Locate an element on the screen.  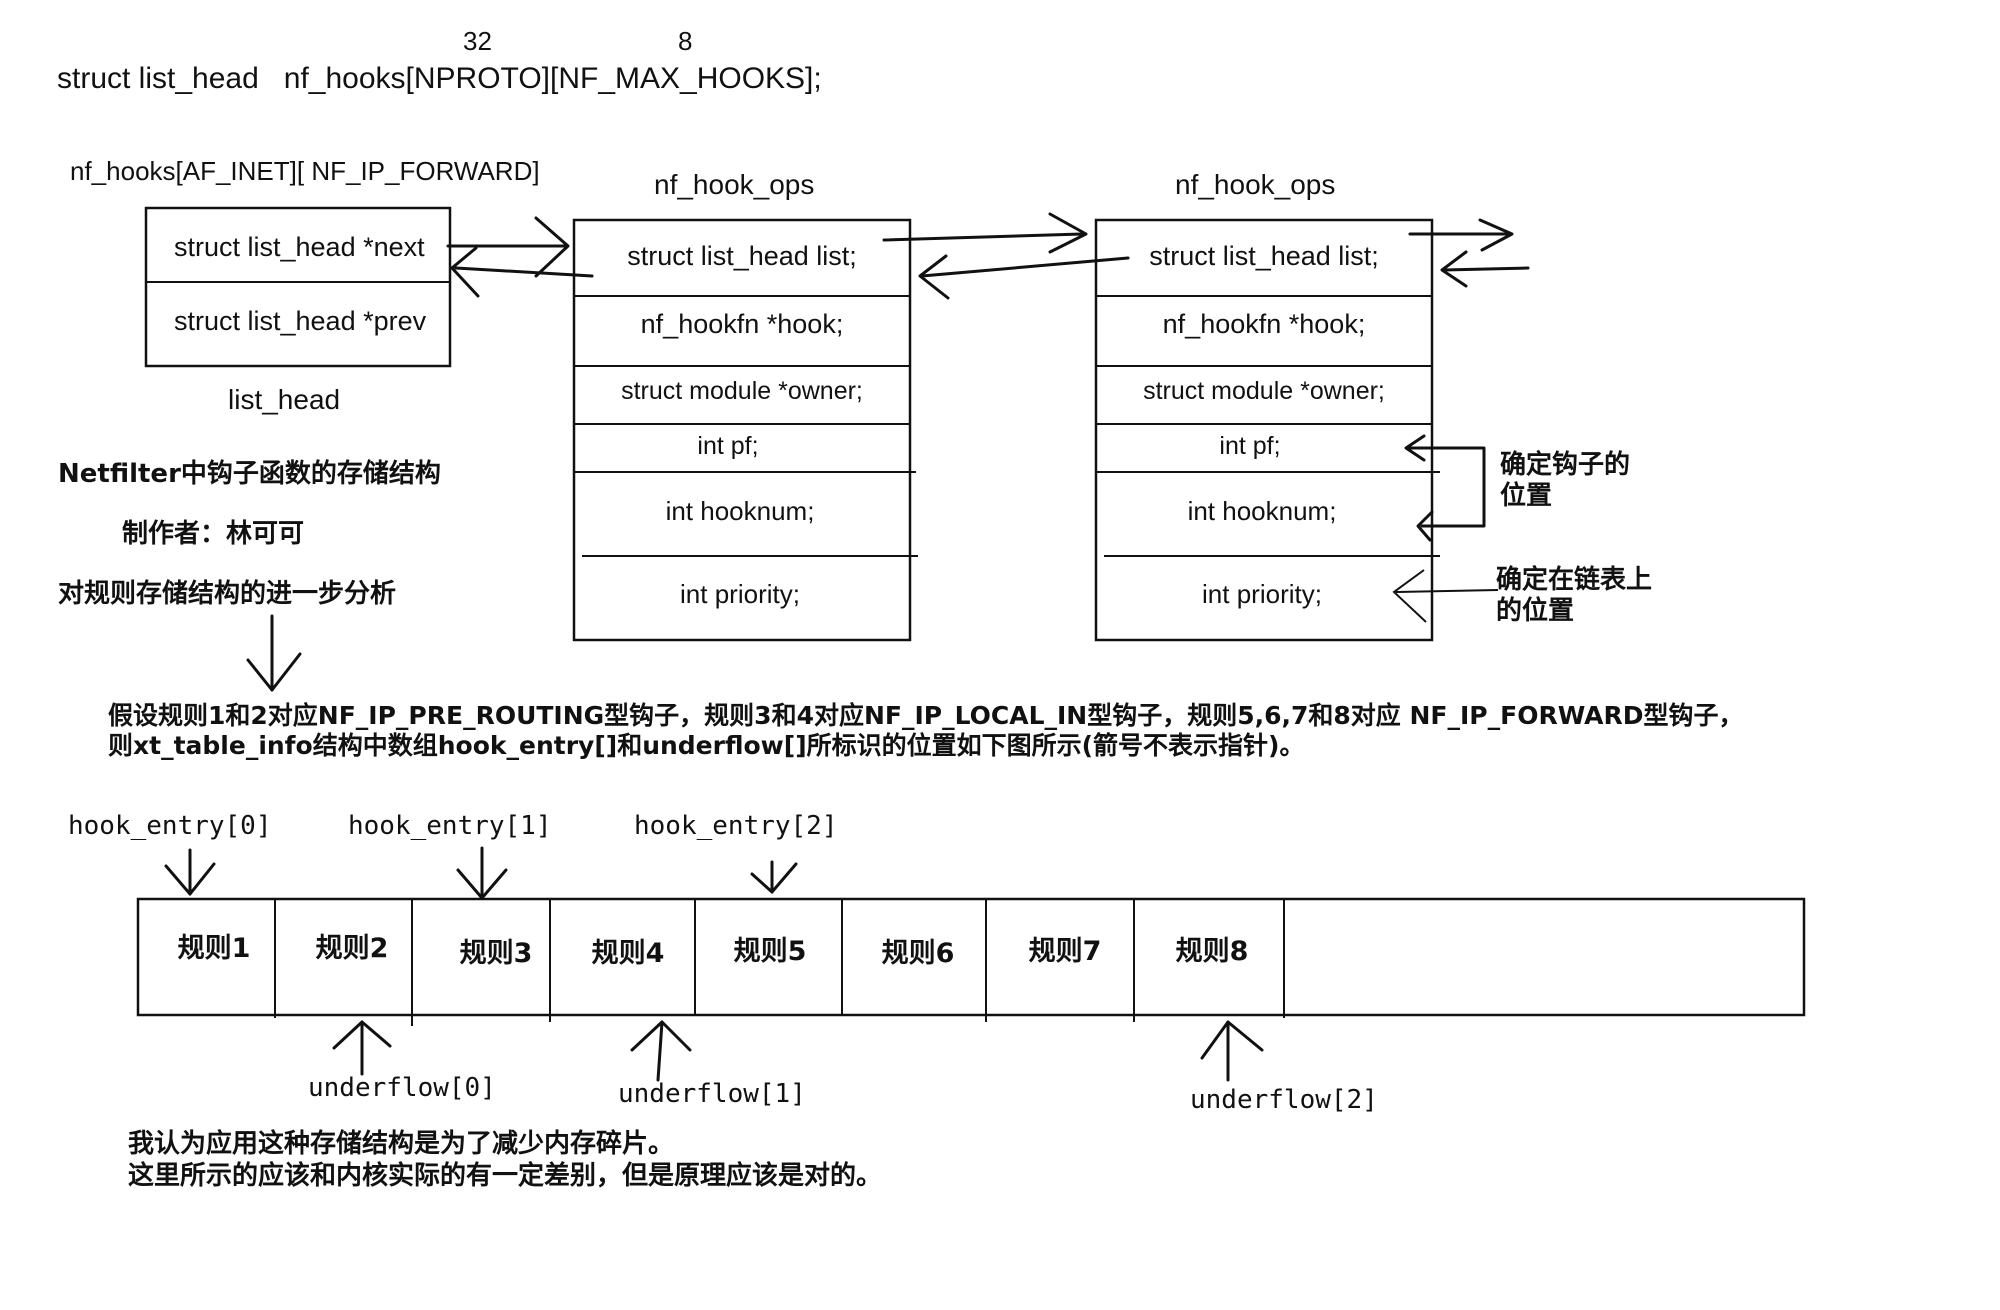
hook-ops-1-hooknum-field: int hooknum; is located at coordinates (740, 511).